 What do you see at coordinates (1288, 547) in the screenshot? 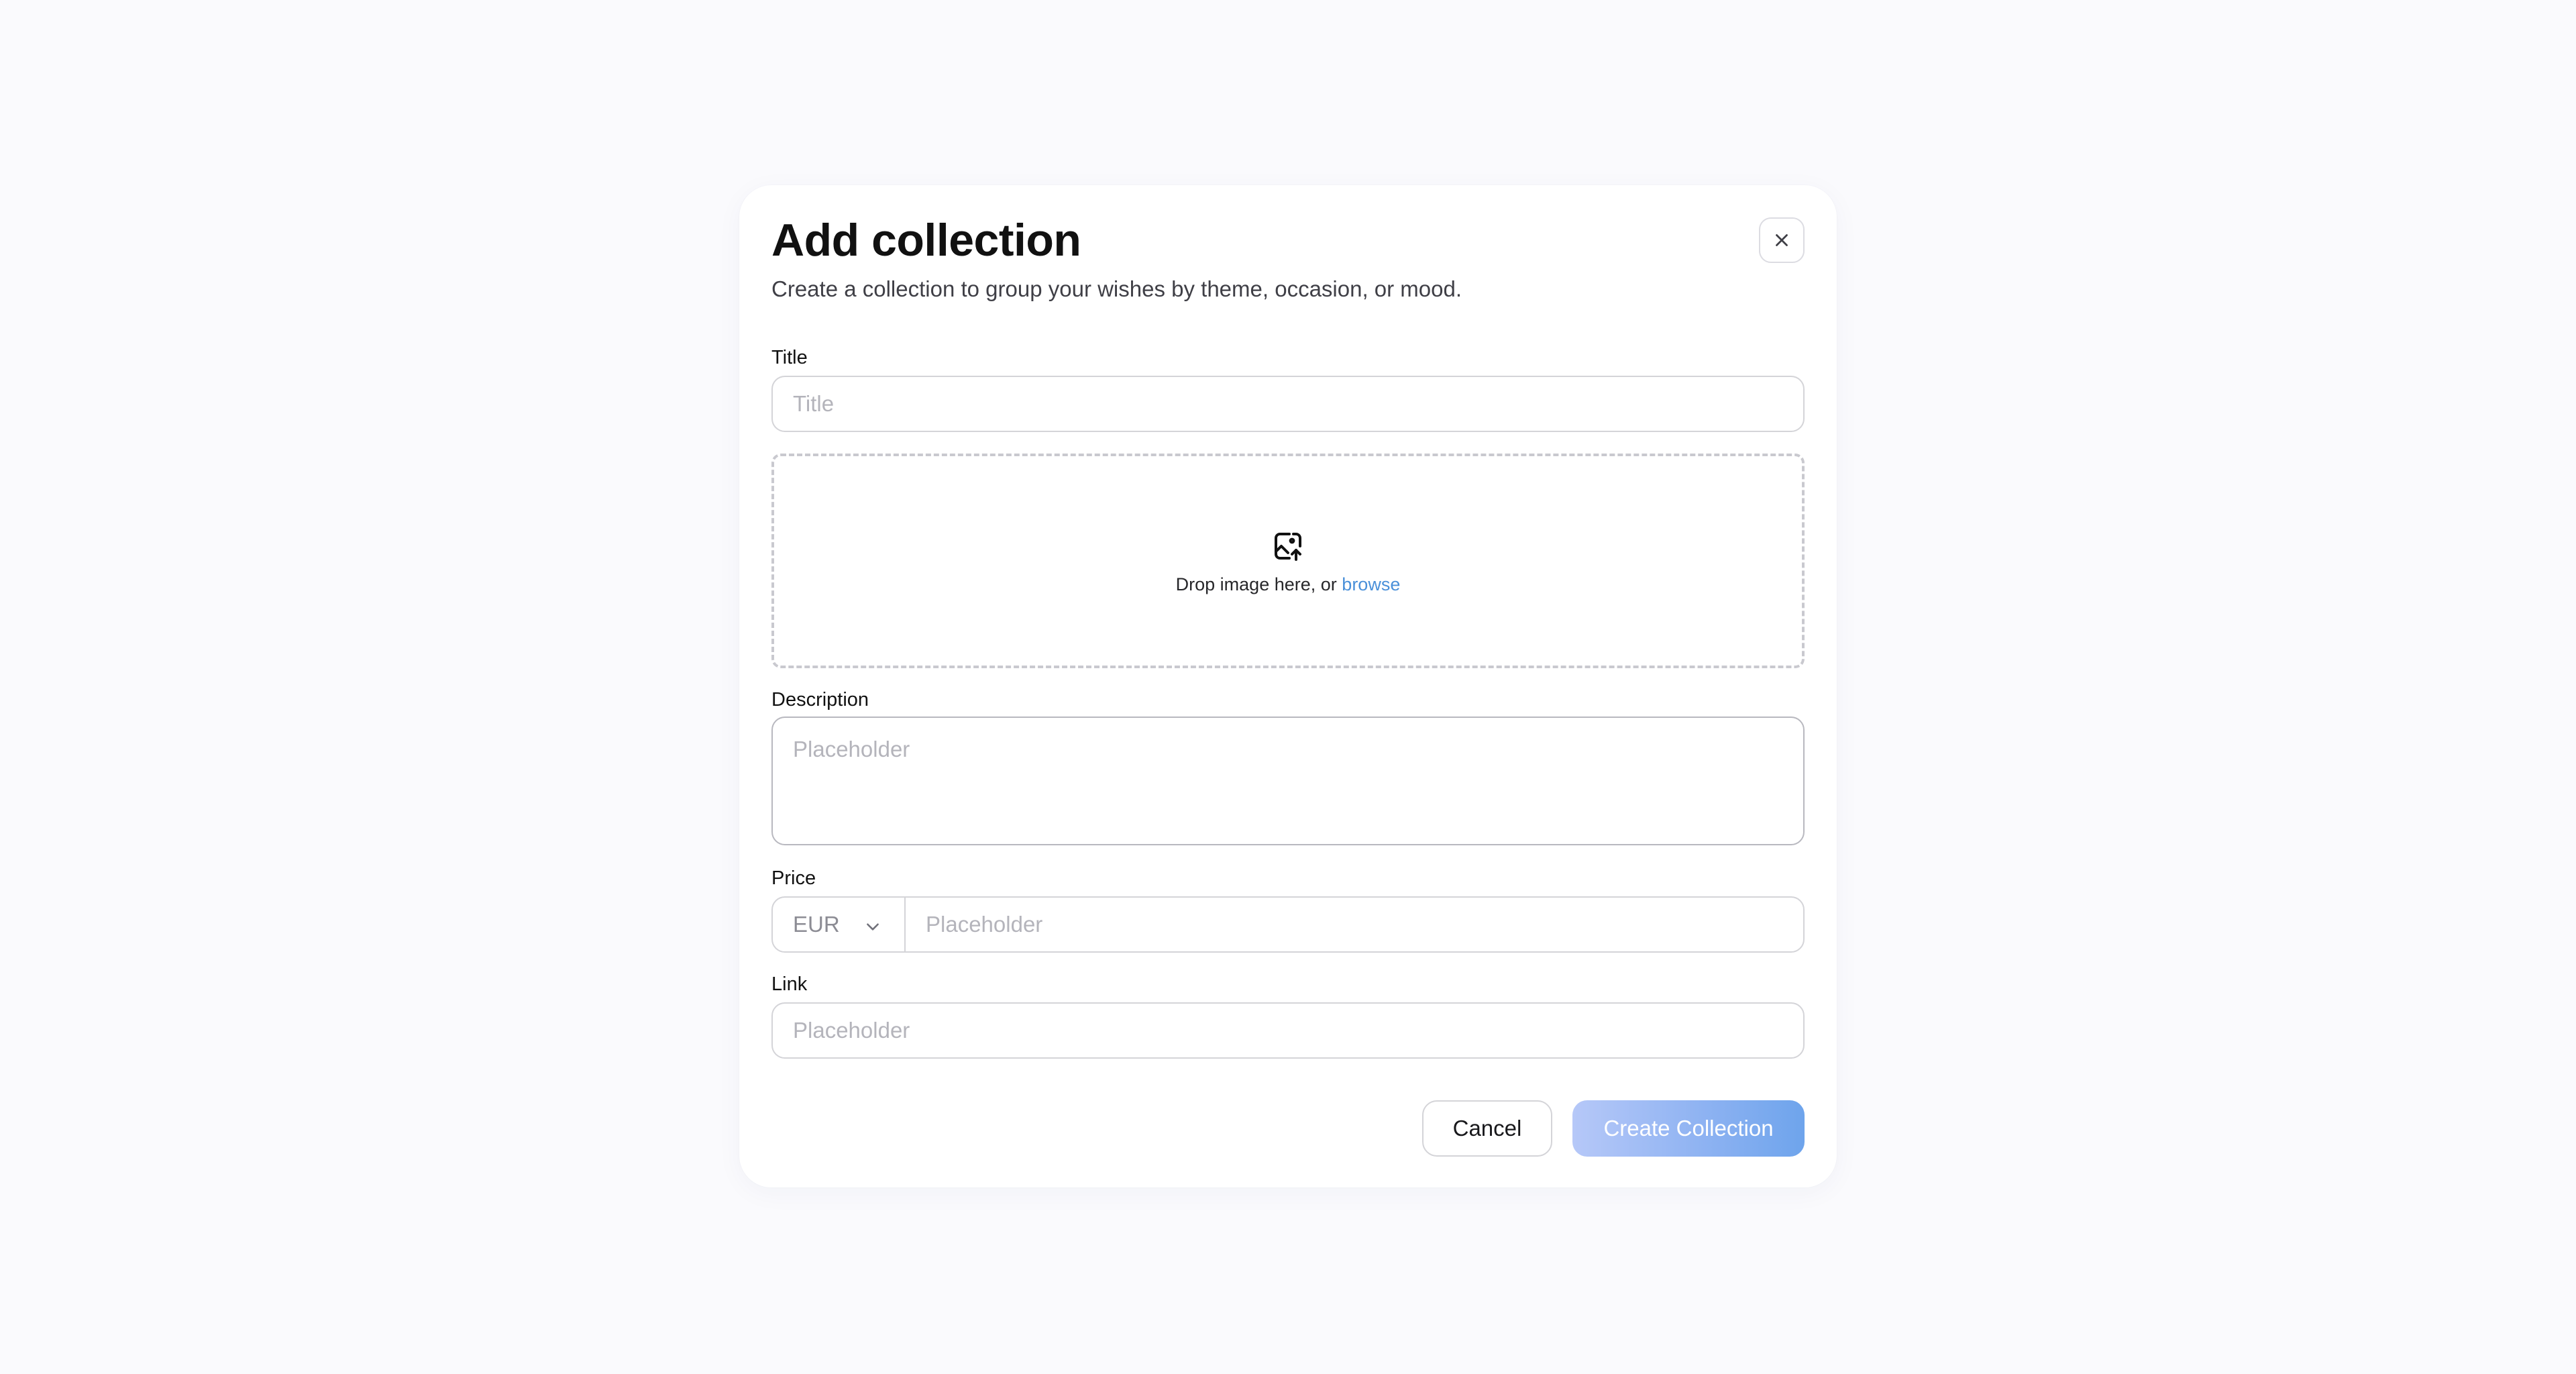
I see `image-upload-icon` at bounding box center [1288, 547].